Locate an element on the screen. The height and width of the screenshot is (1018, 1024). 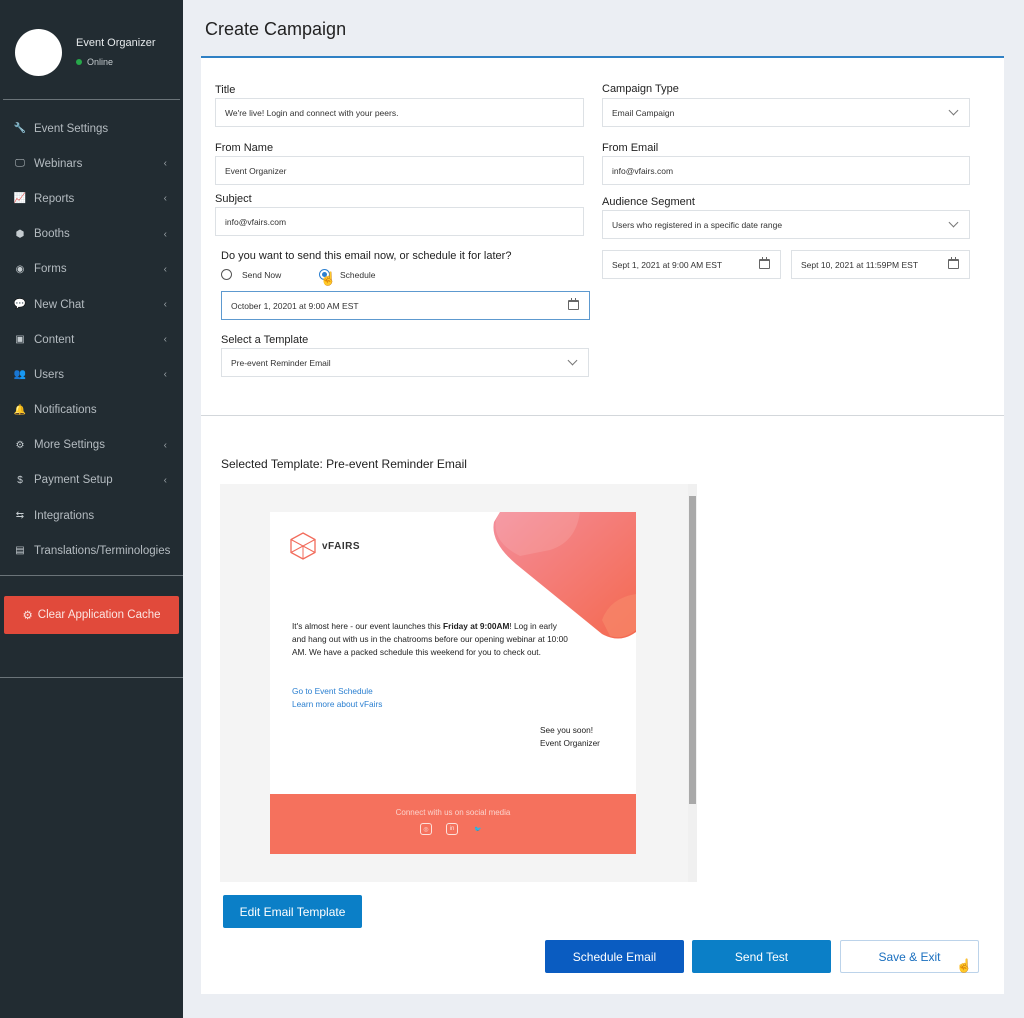
comments-icon: 💬 is located at coordinates (20, 305).